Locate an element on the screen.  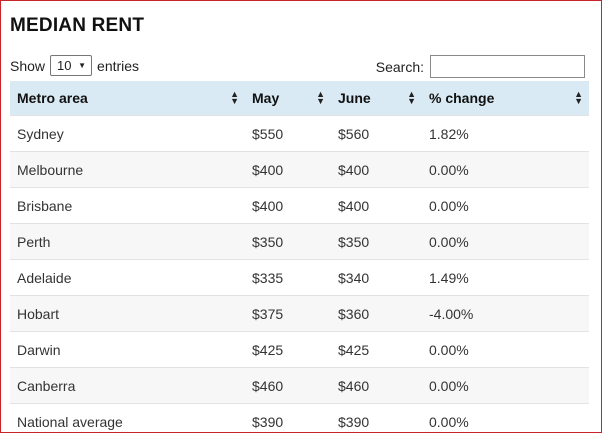
table-header-row: Metro area ▲ ▼ May ▲ ▼ June ▲ ▼ % change ▲ ▼ is located at coordinates (299, 98).